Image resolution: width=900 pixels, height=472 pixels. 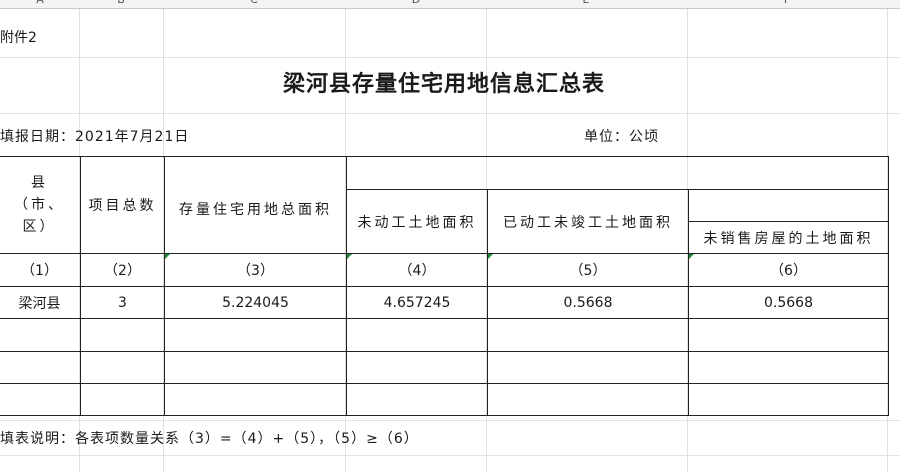 I want to click on column-header-b: B, so click(x=121, y=3).